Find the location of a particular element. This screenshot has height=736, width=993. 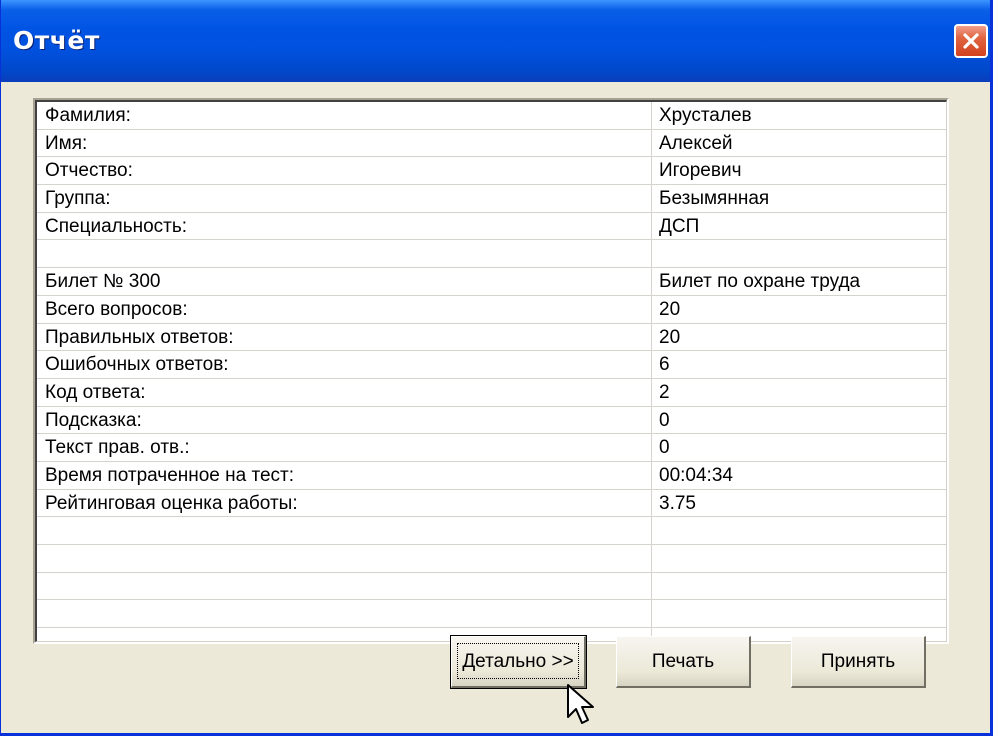

row-label: Ошибочных ответов: is located at coordinates (137, 365).